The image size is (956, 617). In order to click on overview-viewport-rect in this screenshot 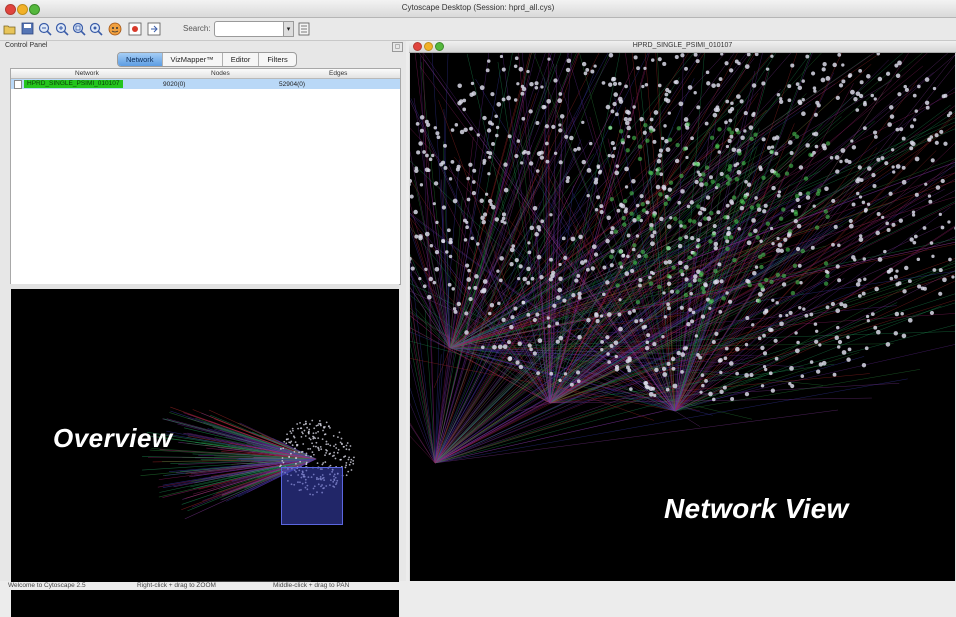, I will do `click(312, 496)`.